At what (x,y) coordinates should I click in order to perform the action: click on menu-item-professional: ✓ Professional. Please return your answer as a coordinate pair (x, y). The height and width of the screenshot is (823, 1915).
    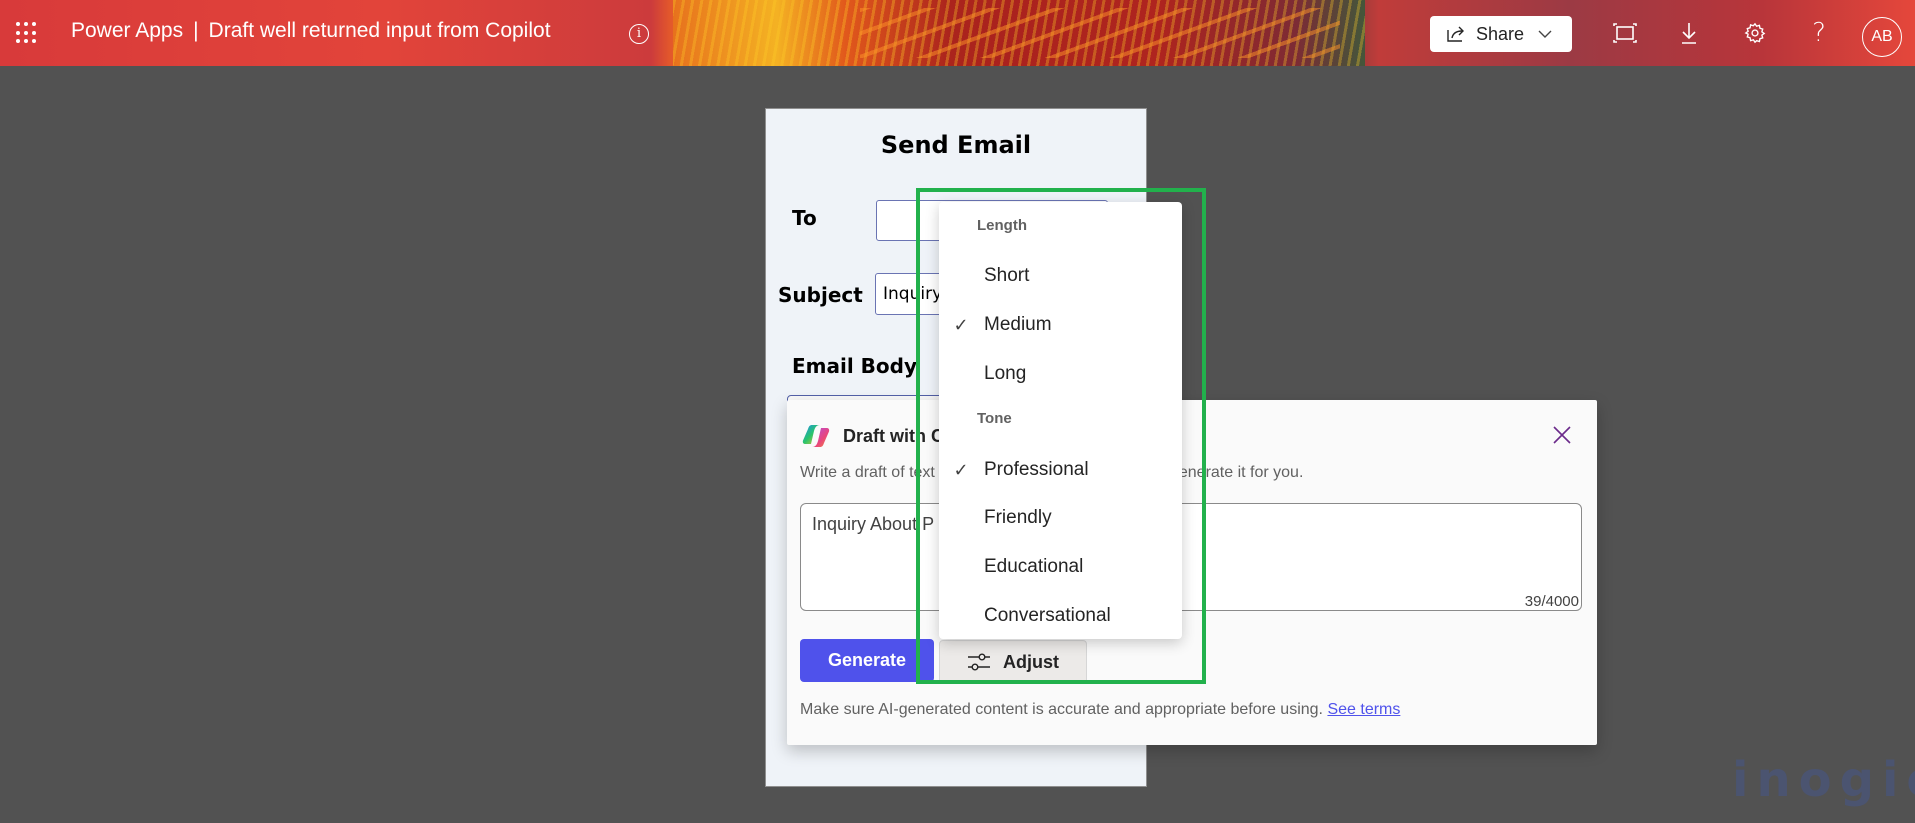
    Looking at the image, I should click on (1060, 470).